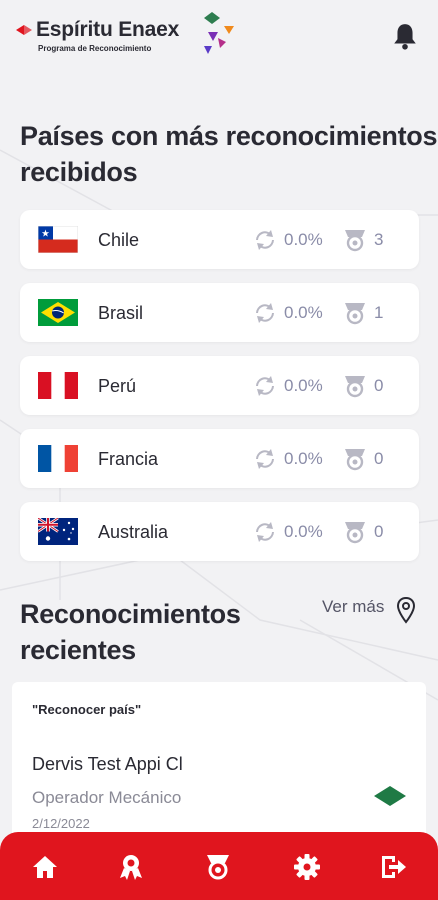 The height and width of the screenshot is (900, 438). What do you see at coordinates (58, 458) in the screenshot?
I see `france-flag-icon` at bounding box center [58, 458].